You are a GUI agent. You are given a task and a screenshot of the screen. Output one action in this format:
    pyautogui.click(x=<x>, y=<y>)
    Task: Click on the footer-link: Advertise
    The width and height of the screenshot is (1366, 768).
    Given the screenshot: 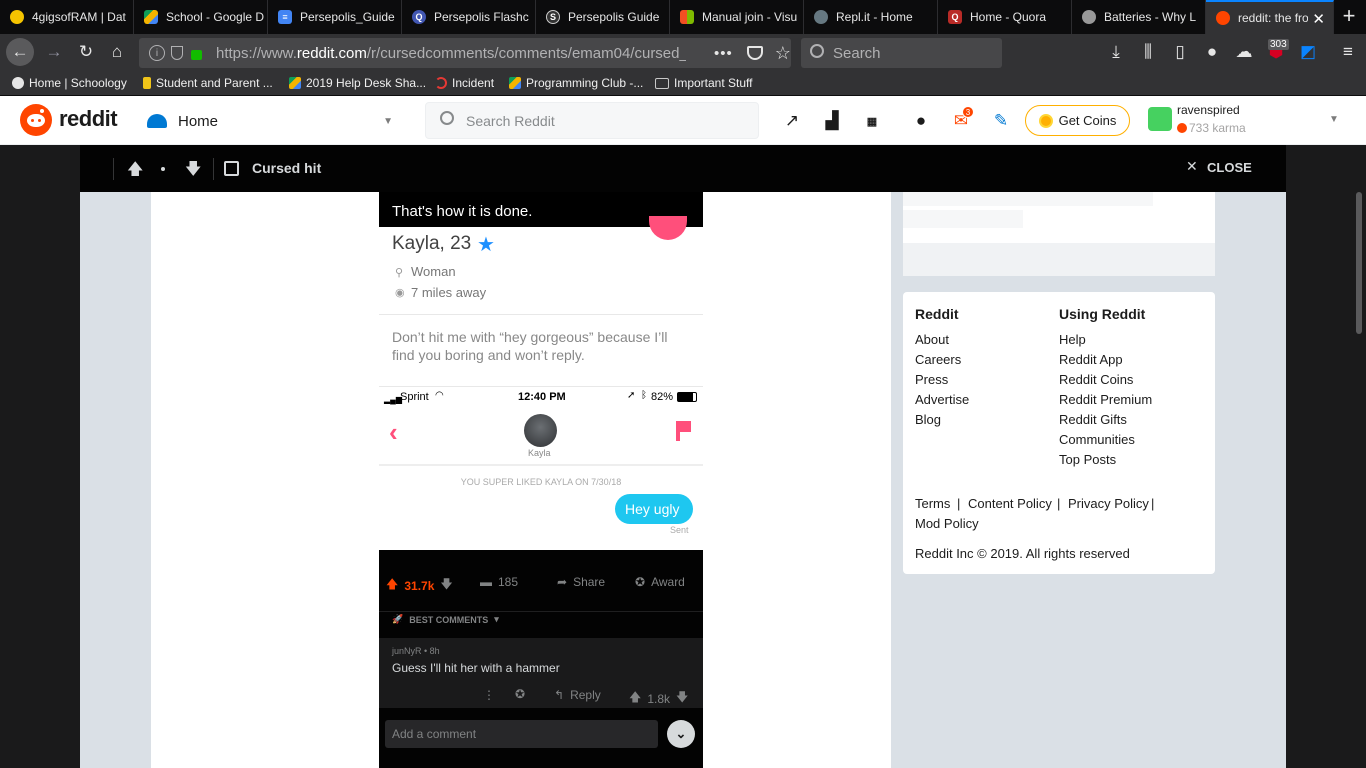 What is the action you would take?
    pyautogui.click(x=942, y=399)
    